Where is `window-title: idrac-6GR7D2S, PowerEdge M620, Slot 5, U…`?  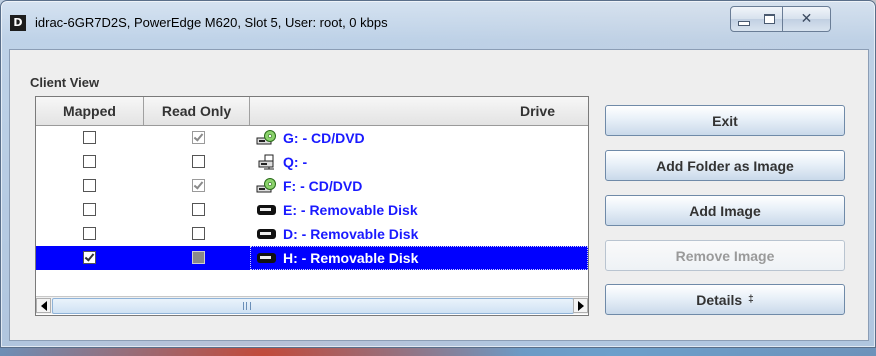 window-title: idrac-6GR7D2S, PowerEdge M620, Slot 5, U… is located at coordinates (211, 22).